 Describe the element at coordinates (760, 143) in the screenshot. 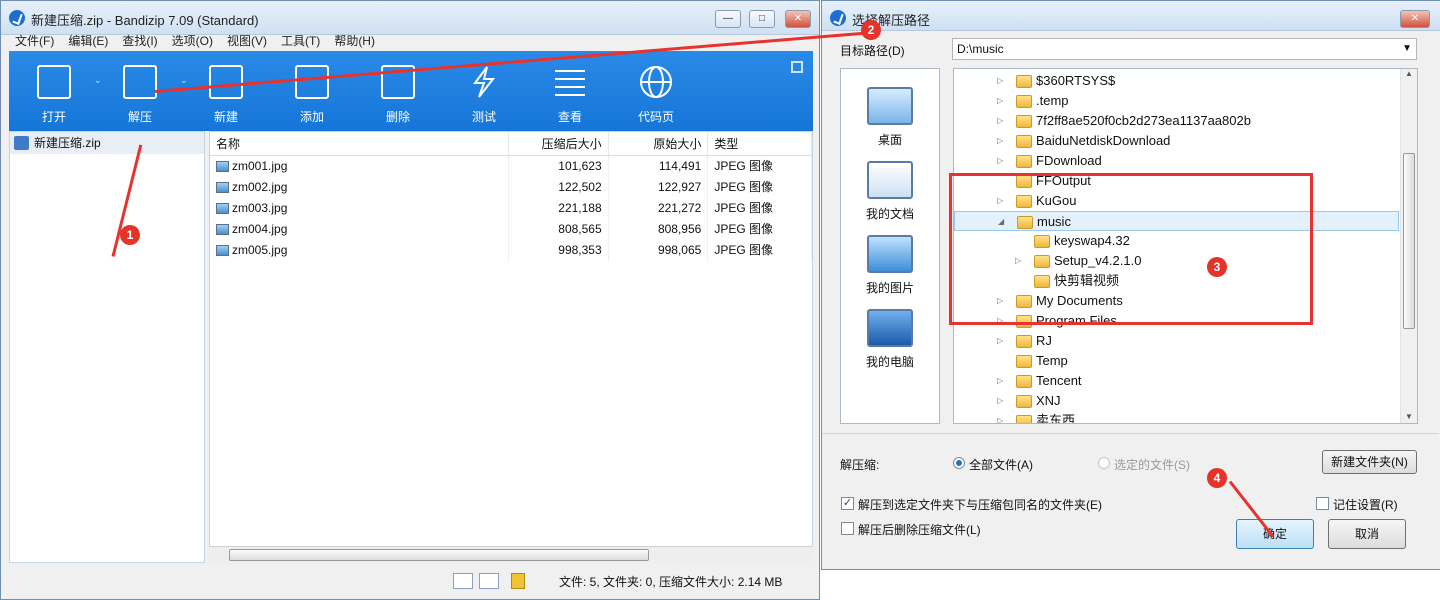

I see `column-type: 类型` at that location.